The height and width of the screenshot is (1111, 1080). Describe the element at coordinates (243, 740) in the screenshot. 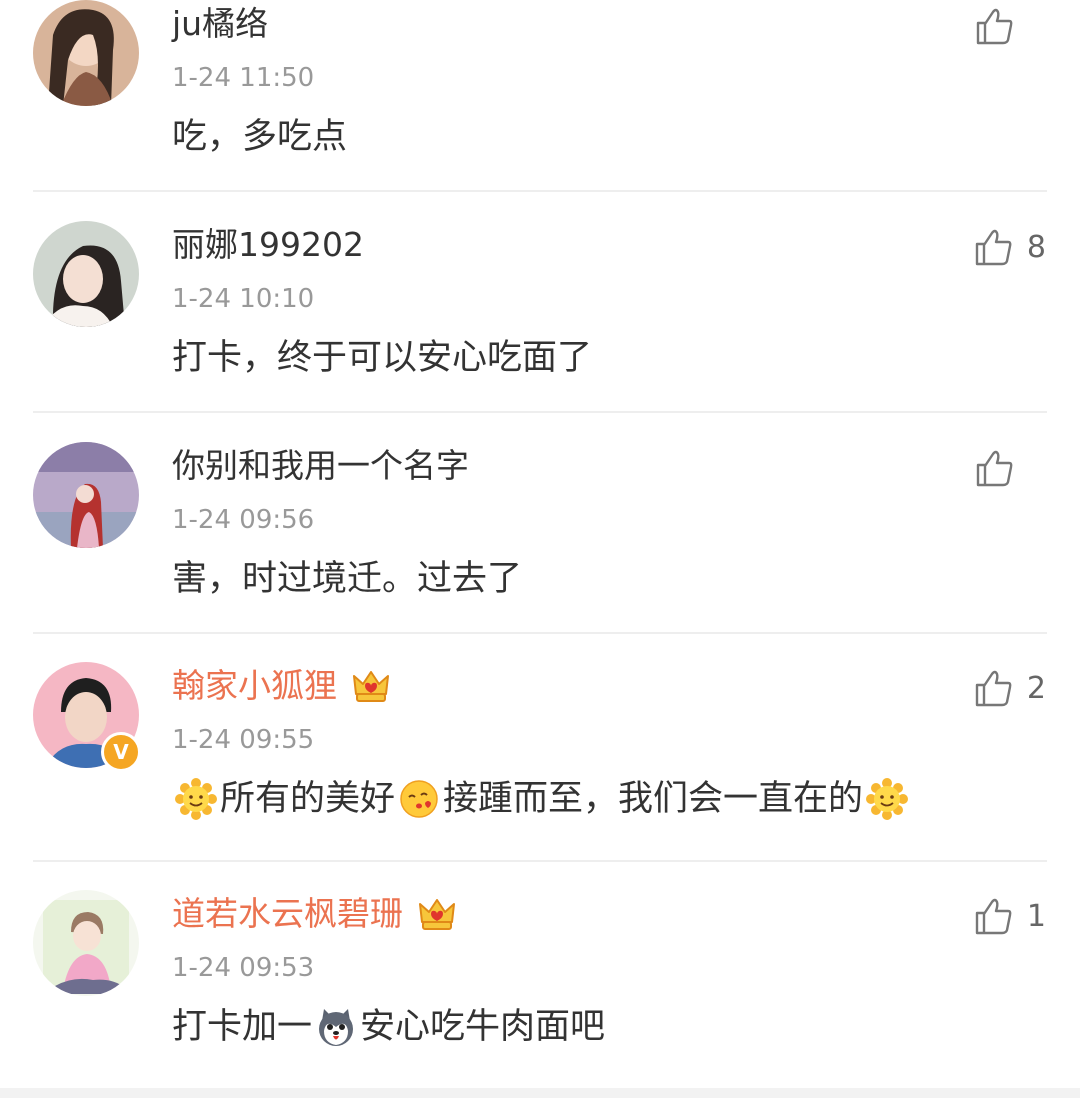

I see `comment-time: 1-24 09:55` at that location.